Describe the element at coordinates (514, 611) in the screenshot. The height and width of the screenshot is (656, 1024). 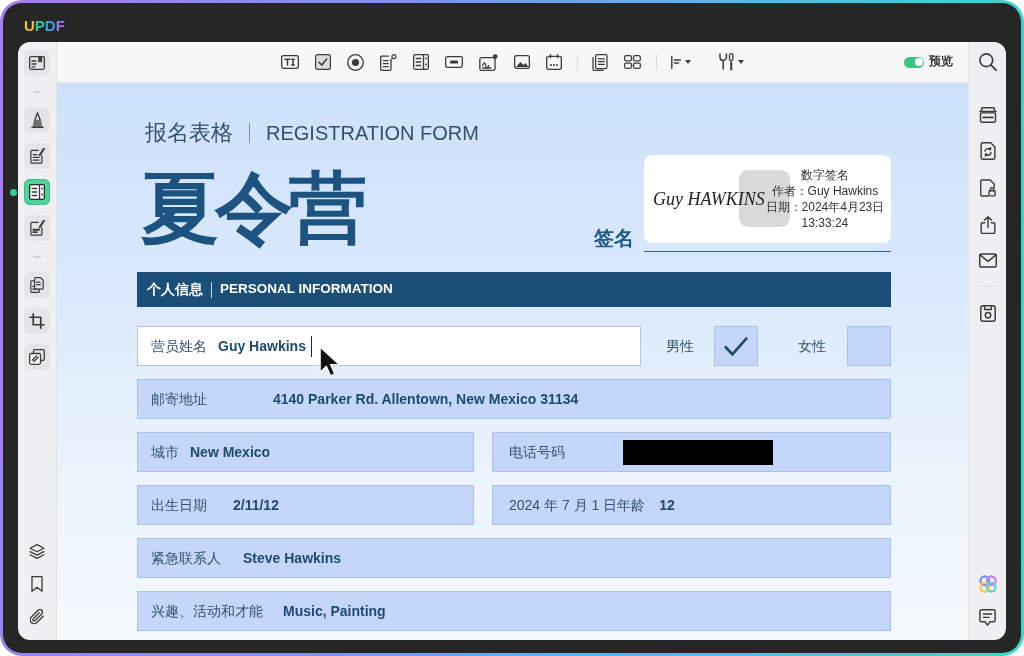
I see `form-field: 兴趣、活动和才能 Music, Painting` at that location.